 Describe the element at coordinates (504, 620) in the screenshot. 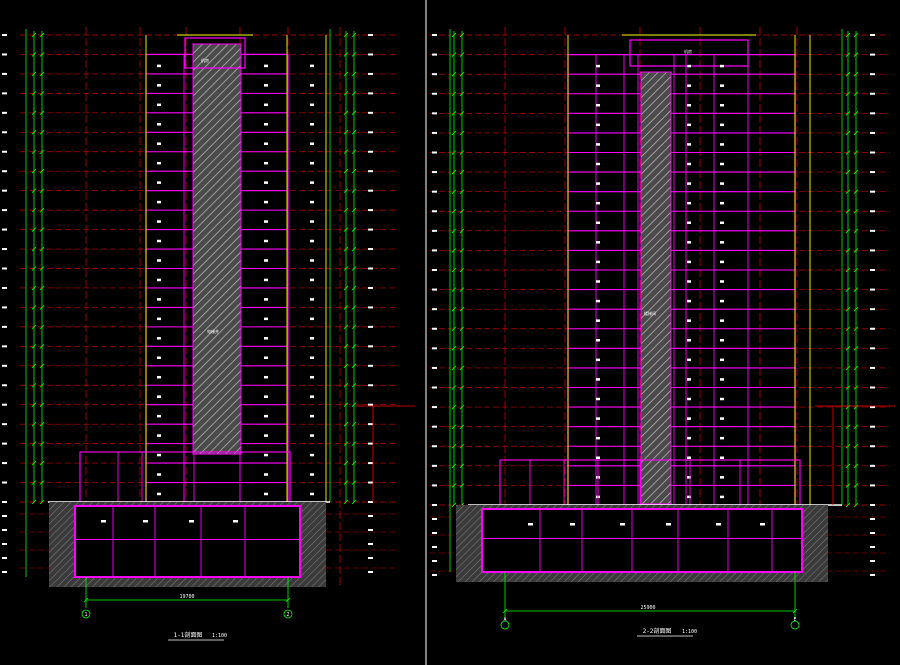

I see `section-2-grid-start: A` at that location.